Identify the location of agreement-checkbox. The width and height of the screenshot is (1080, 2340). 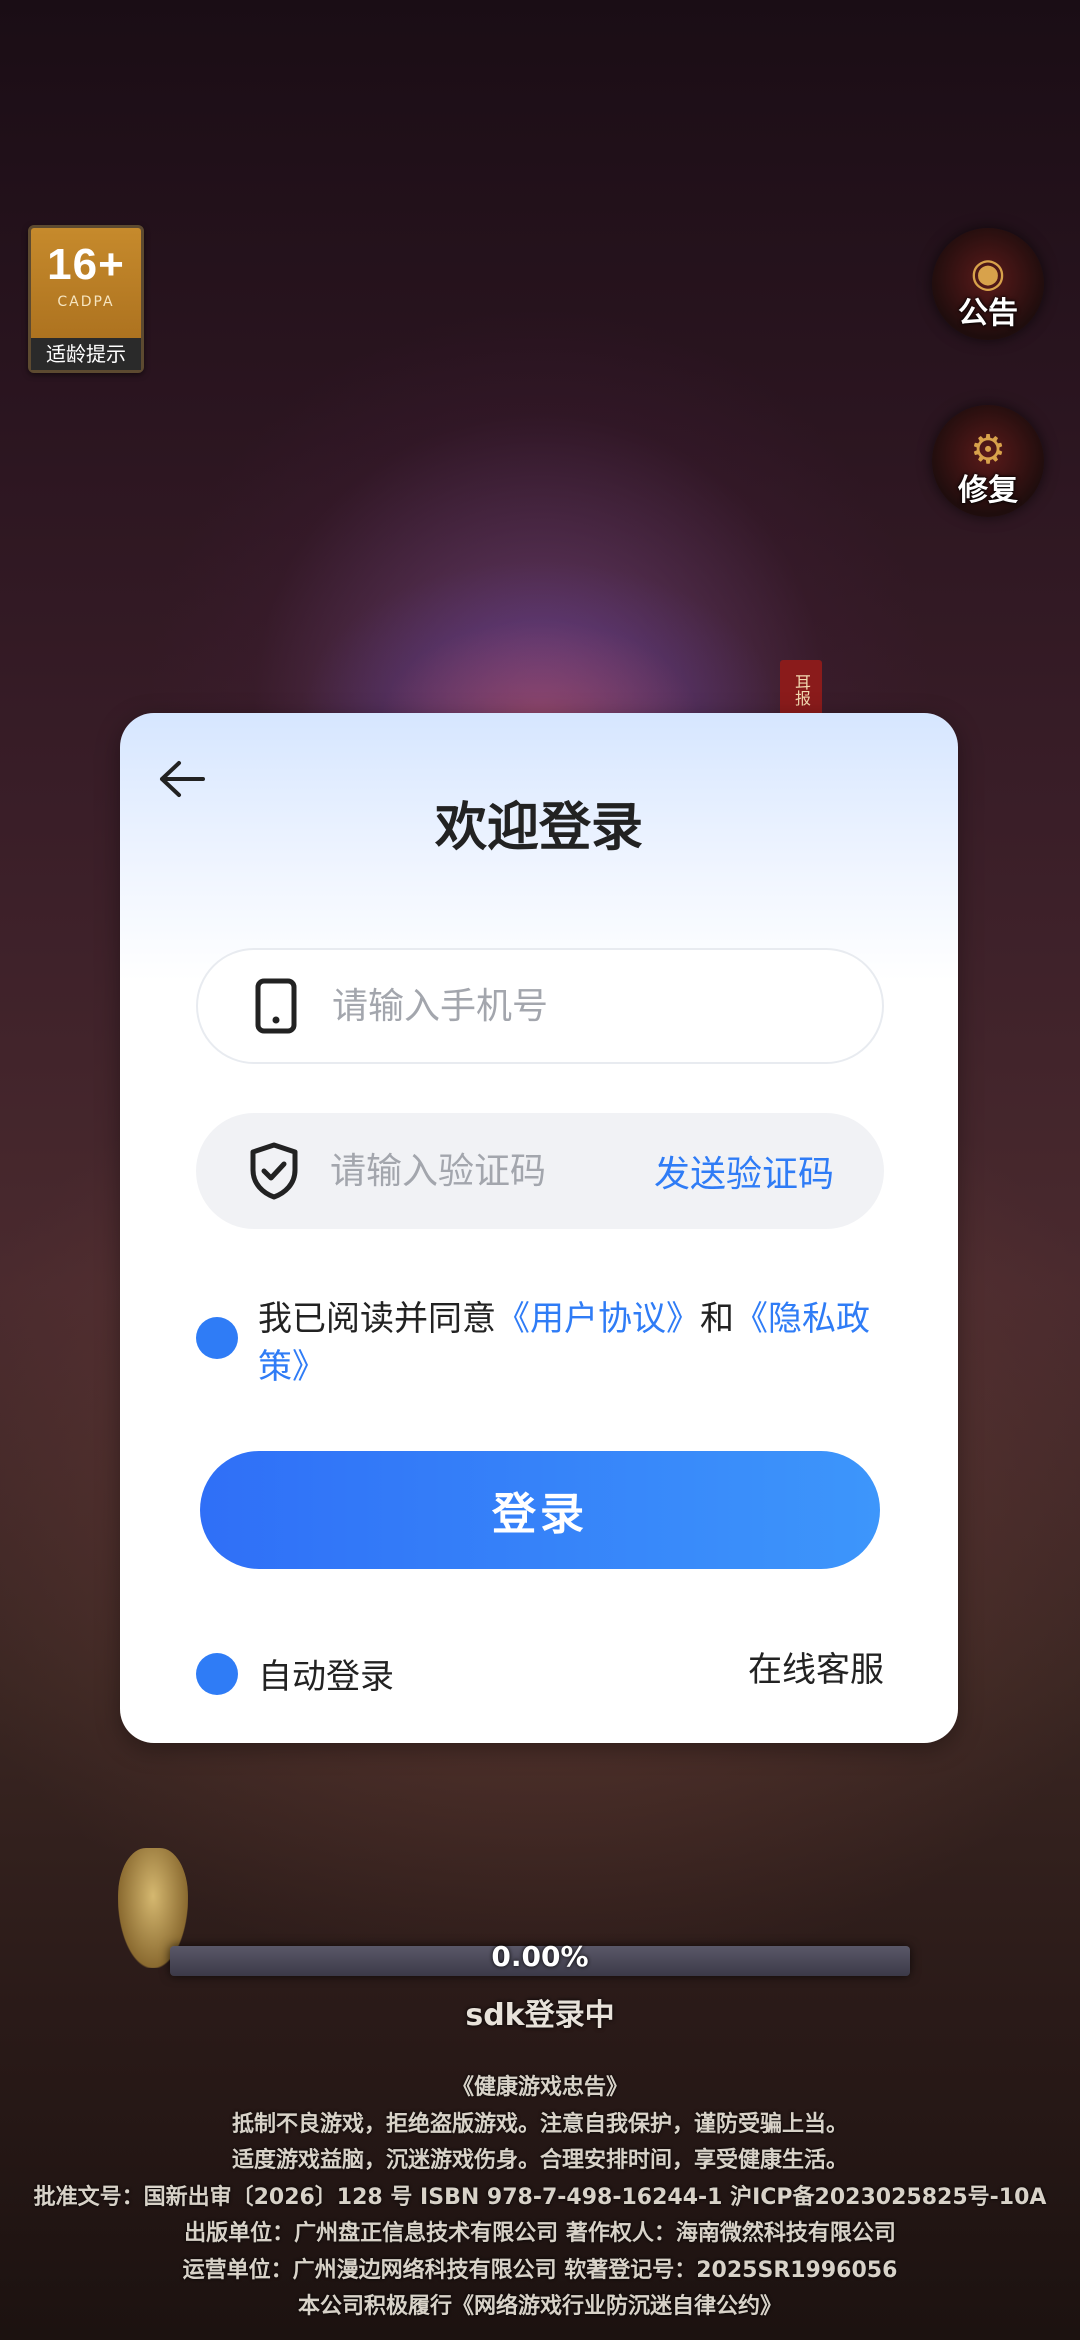
(217, 1338).